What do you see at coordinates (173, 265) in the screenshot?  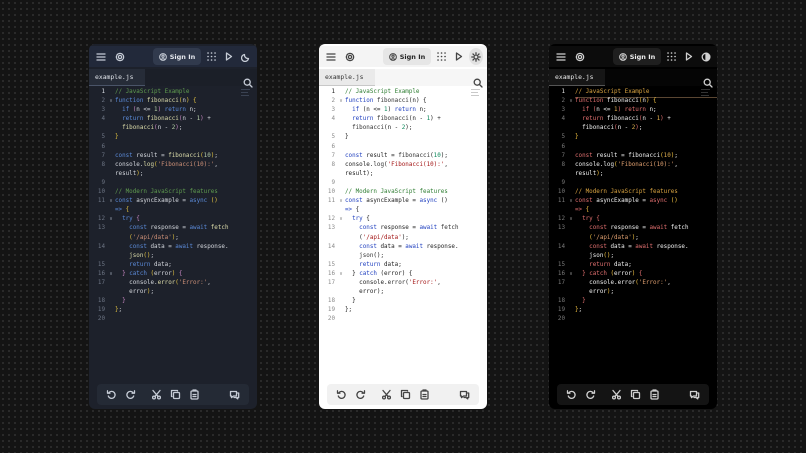 I see `code-line: 15 return data;` at bounding box center [173, 265].